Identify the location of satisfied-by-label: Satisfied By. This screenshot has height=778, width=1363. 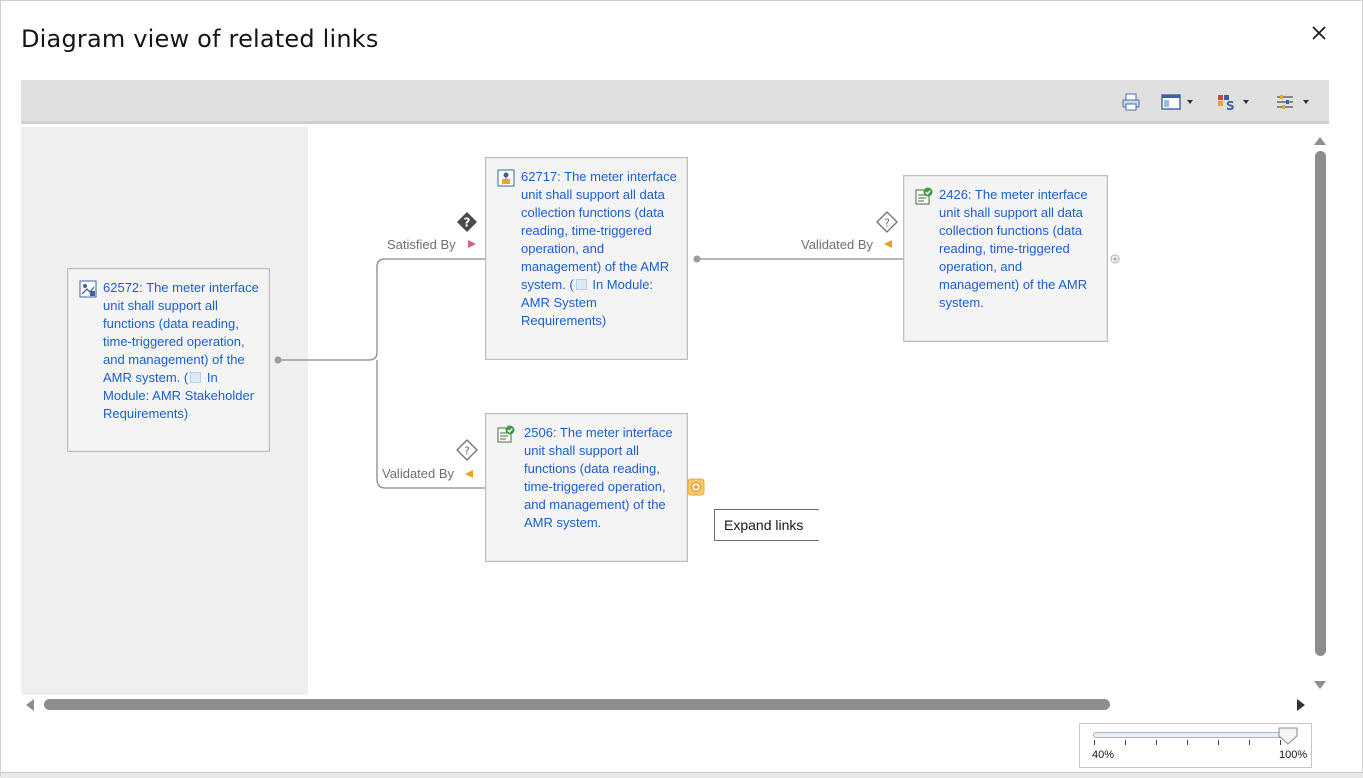
(421, 244).